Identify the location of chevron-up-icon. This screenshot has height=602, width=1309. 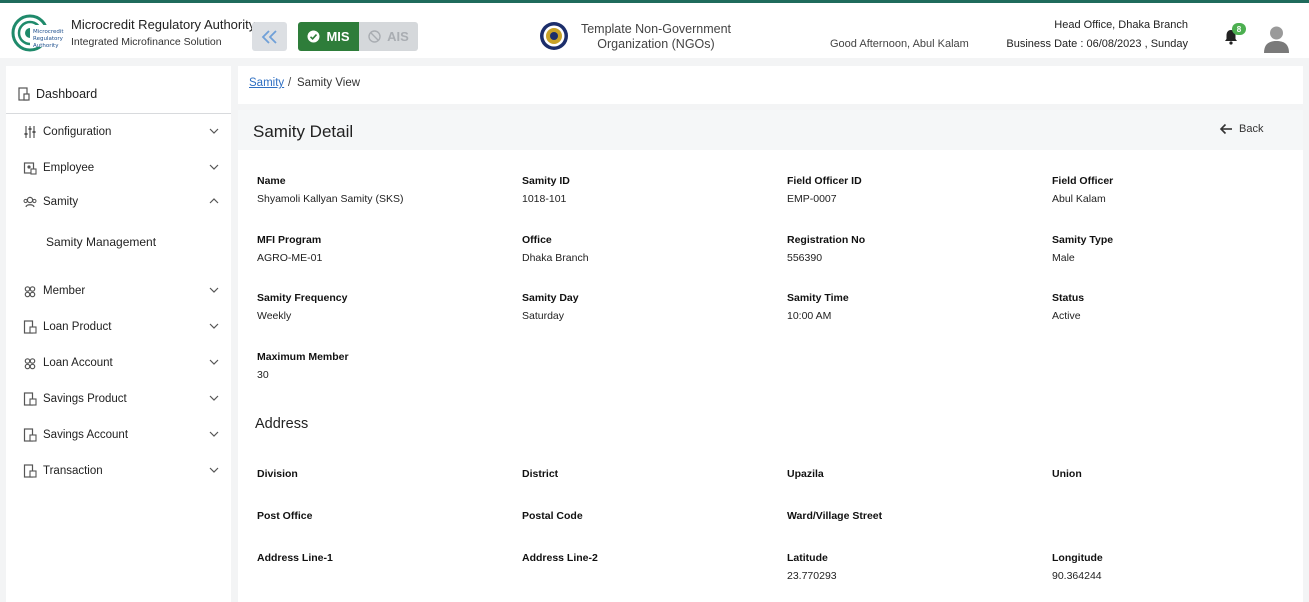
(214, 201).